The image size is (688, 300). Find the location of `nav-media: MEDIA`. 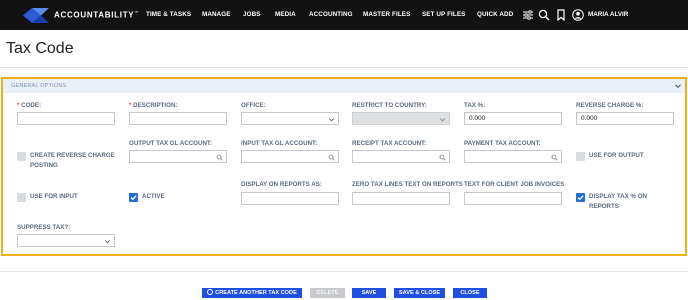

nav-media: MEDIA is located at coordinates (285, 14).